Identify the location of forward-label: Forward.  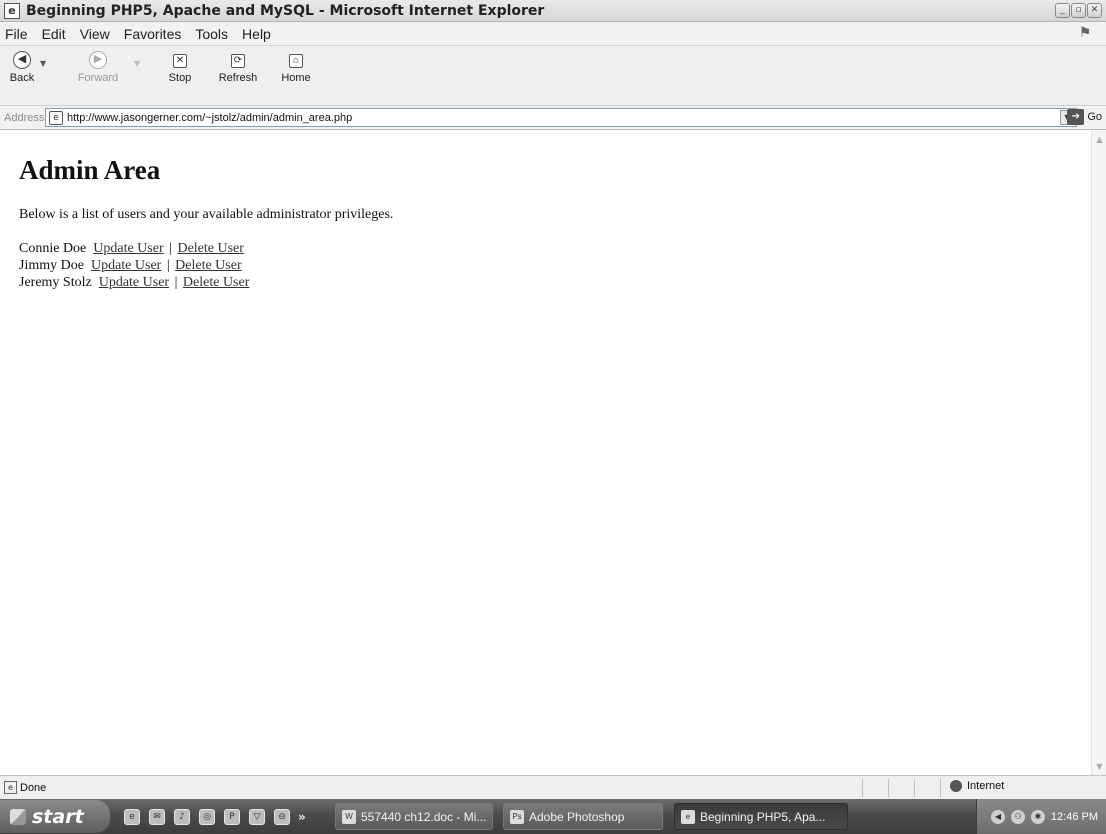
(98, 78).